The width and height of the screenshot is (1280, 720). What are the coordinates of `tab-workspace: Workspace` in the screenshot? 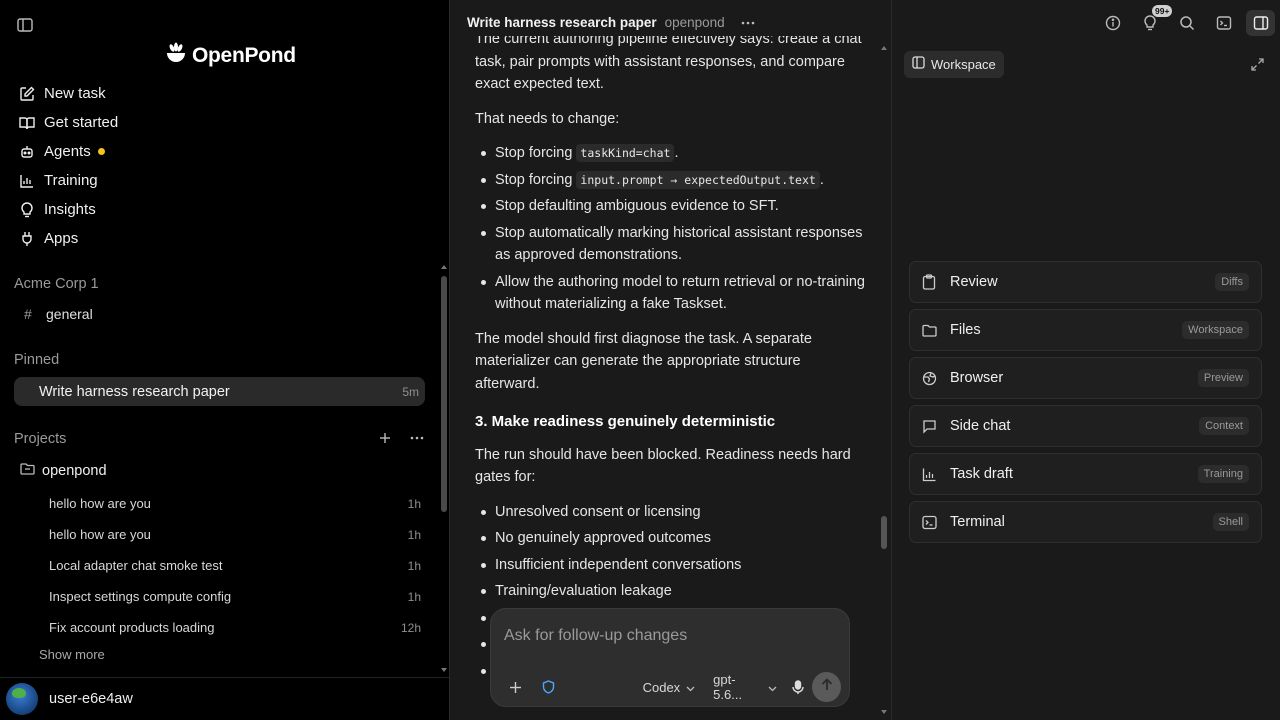 It's located at (954, 64).